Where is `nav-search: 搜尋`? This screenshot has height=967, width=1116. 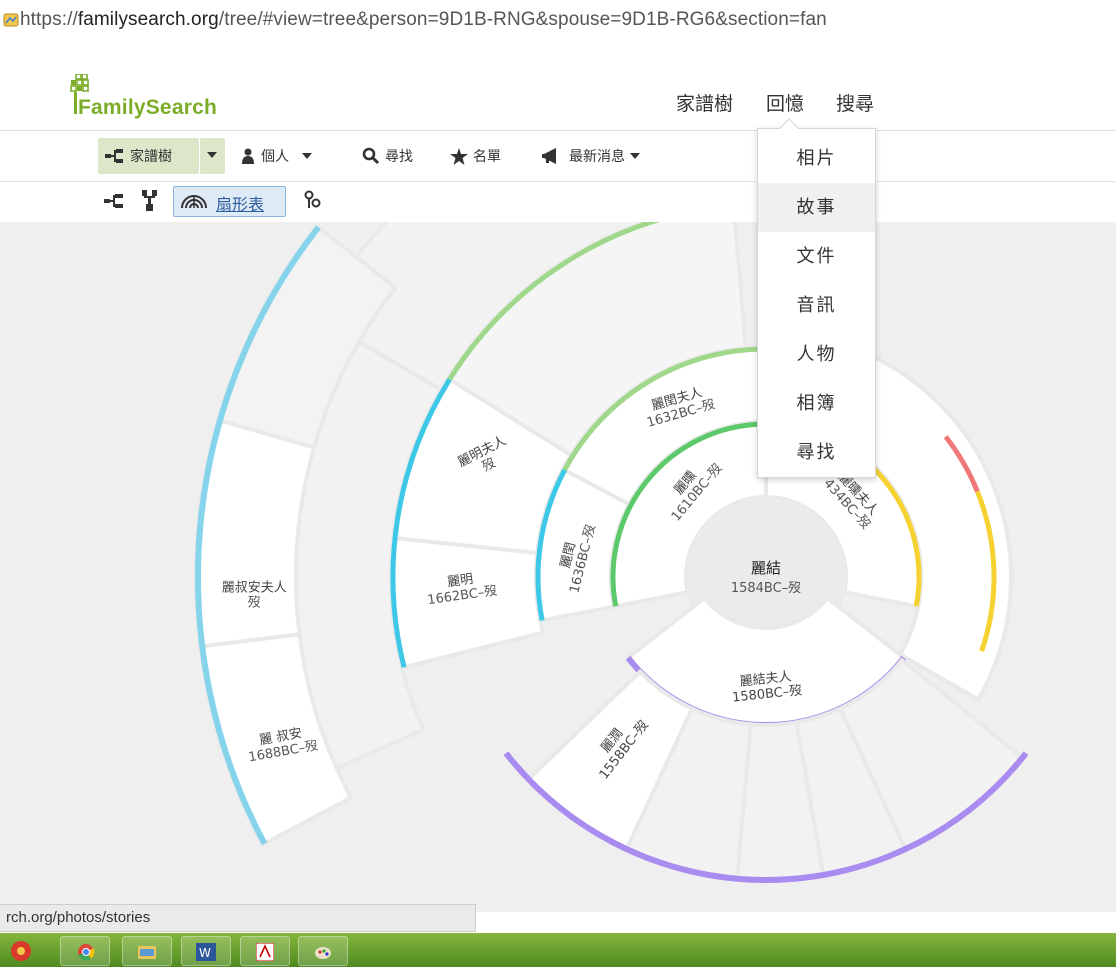
nav-search: 搜尋 is located at coordinates (855, 102).